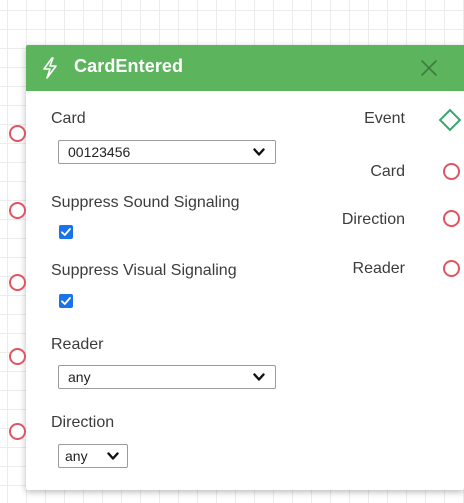  I want to click on reader-output-label: Reader, so click(378, 268).